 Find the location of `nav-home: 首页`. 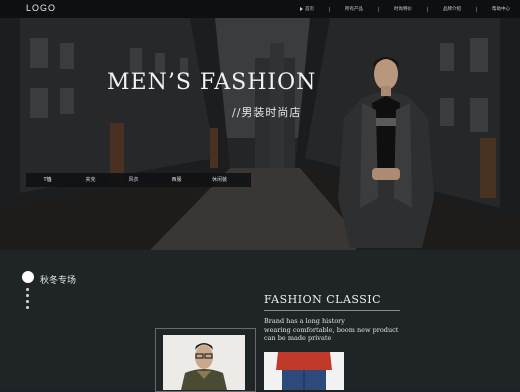

nav-home: 首页 is located at coordinates (307, 10).